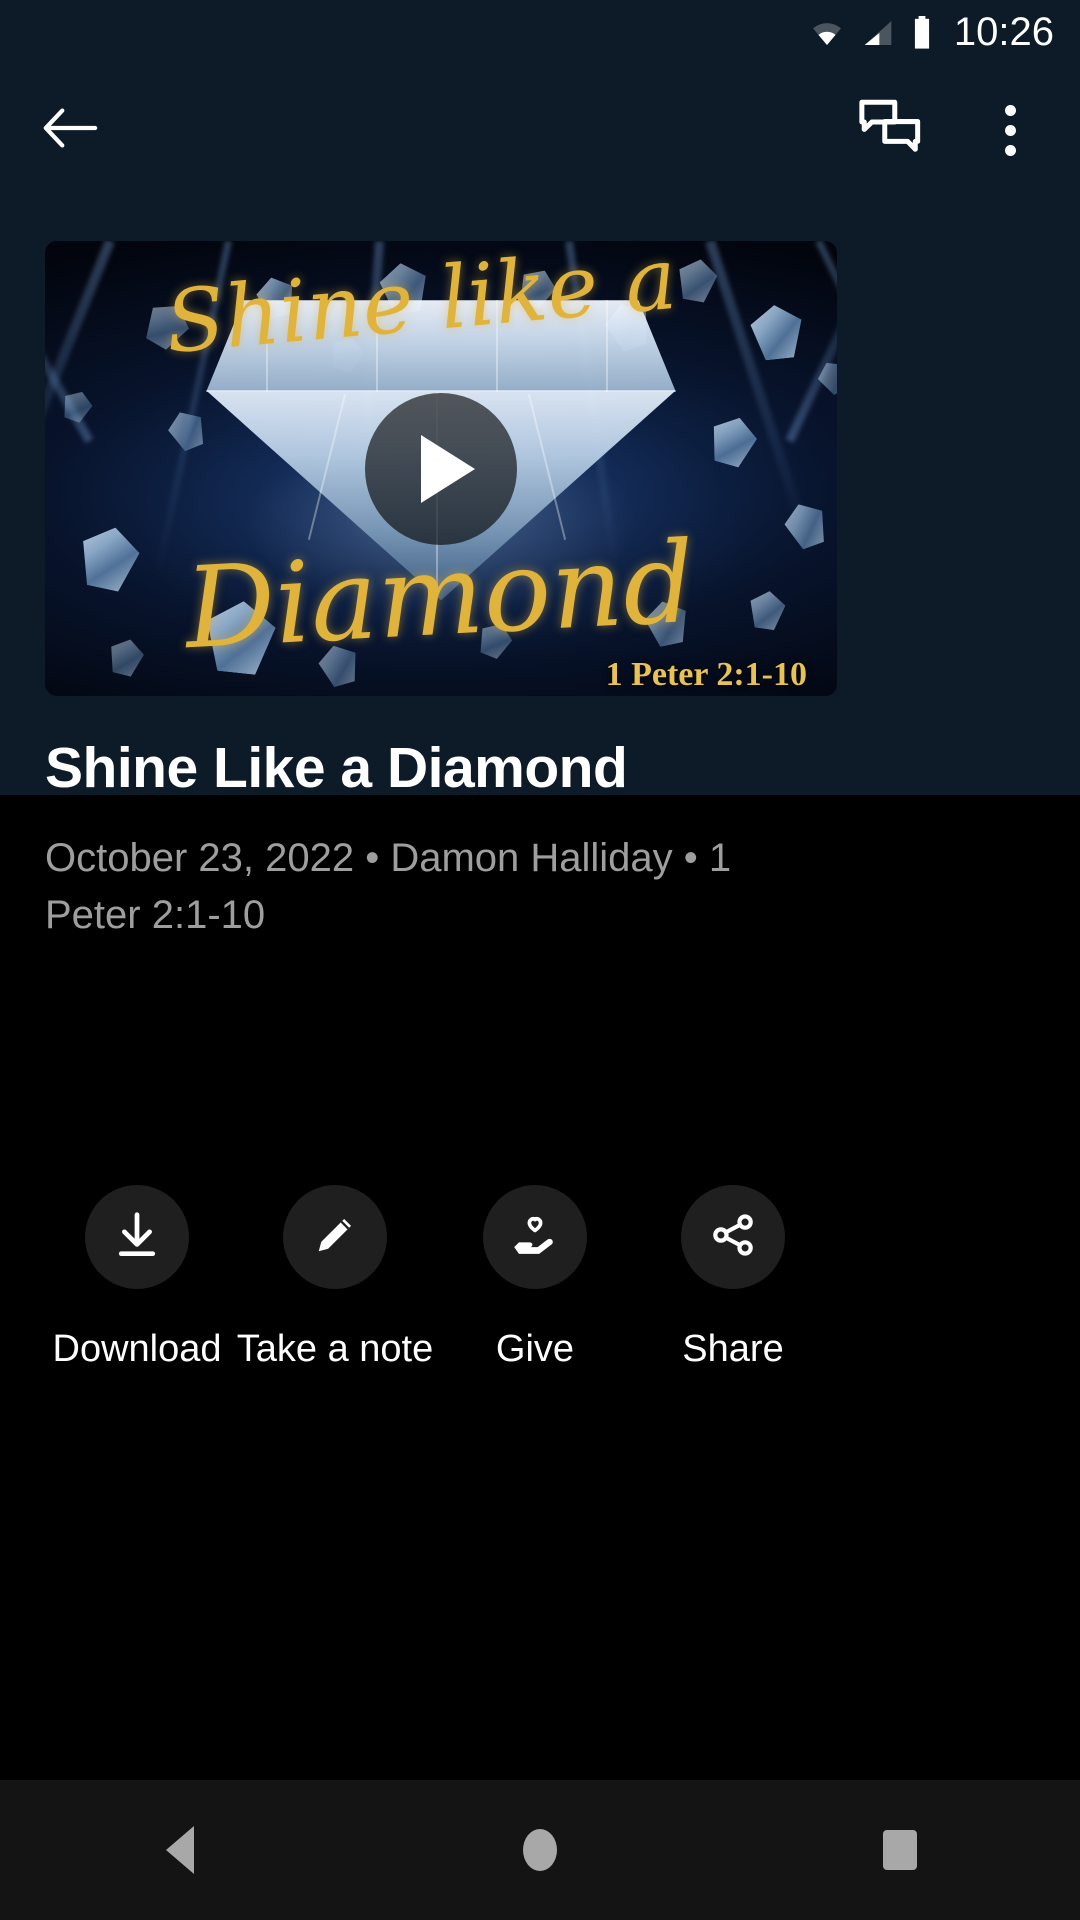 This screenshot has height=1920, width=1080. I want to click on share-button, so click(733, 1237).